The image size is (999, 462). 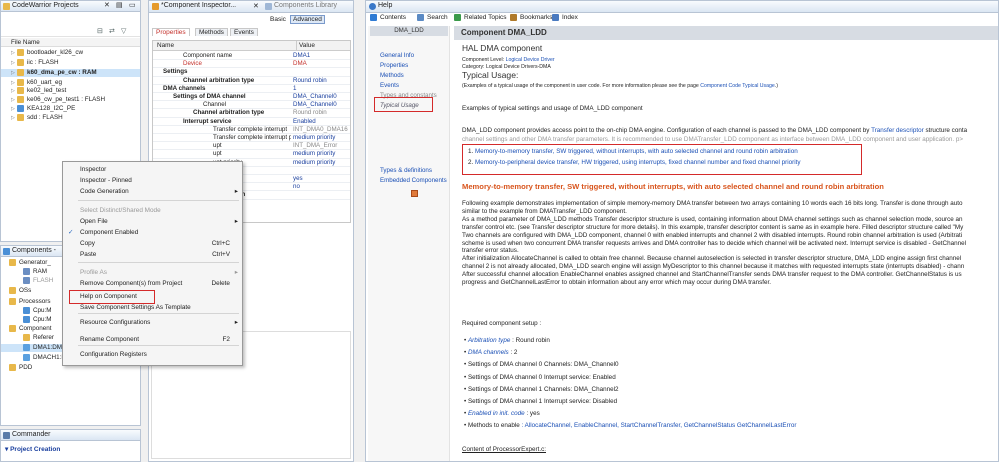 I want to click on project-item: ▷ iic : FLASH, so click(x=70, y=63).